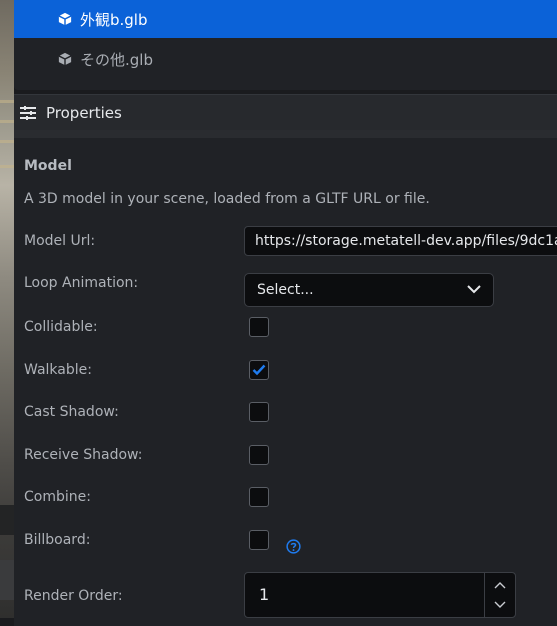  Describe the element at coordinates (259, 540) in the screenshot. I see `billboard-checkbox` at that location.